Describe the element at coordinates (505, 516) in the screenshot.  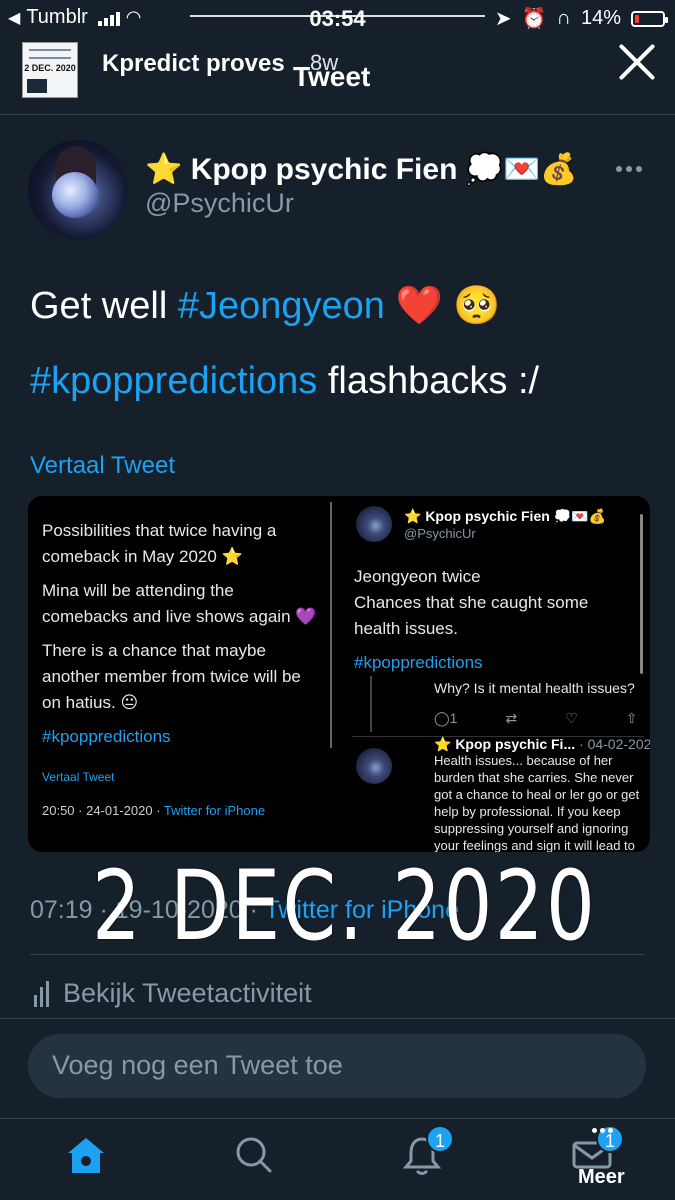
I see `embedded-name: ⭐ Kpop psychic Fien 💭💌💰` at that location.